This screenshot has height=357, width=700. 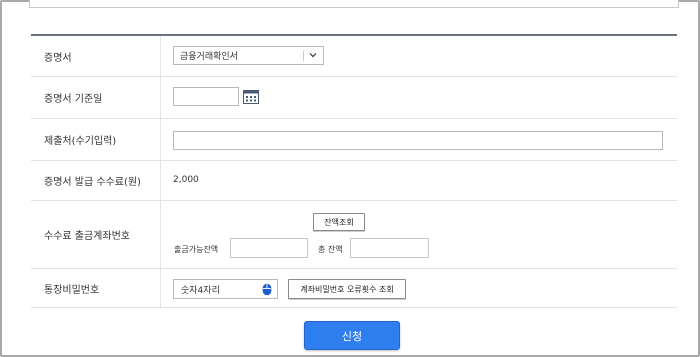 I want to click on total-balance-label: 총 잔액, so click(x=330, y=249).